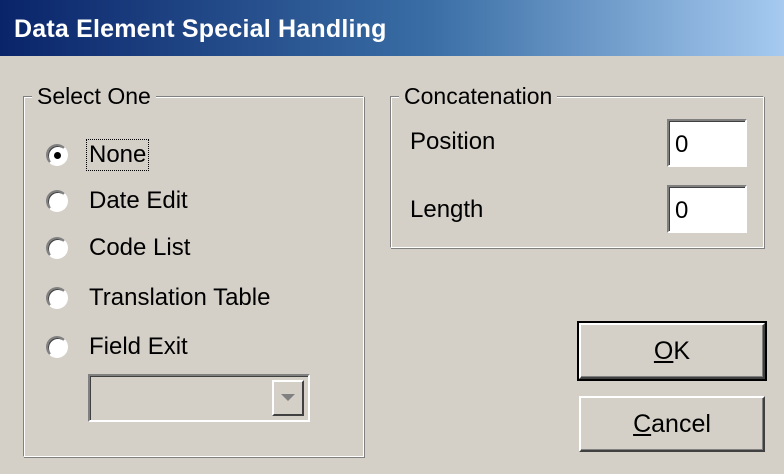 This screenshot has width=784, height=474. I want to click on radio-code-list: Code List, so click(119, 248).